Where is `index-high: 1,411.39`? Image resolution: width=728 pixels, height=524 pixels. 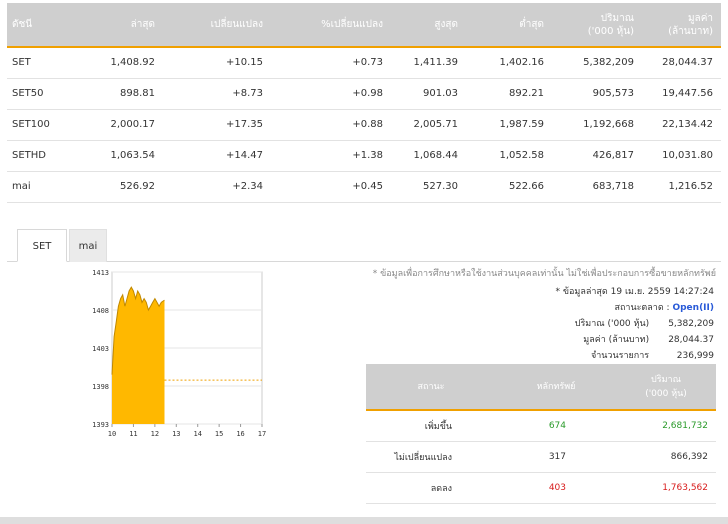
index-high: 1,411.39 is located at coordinates (428, 63).